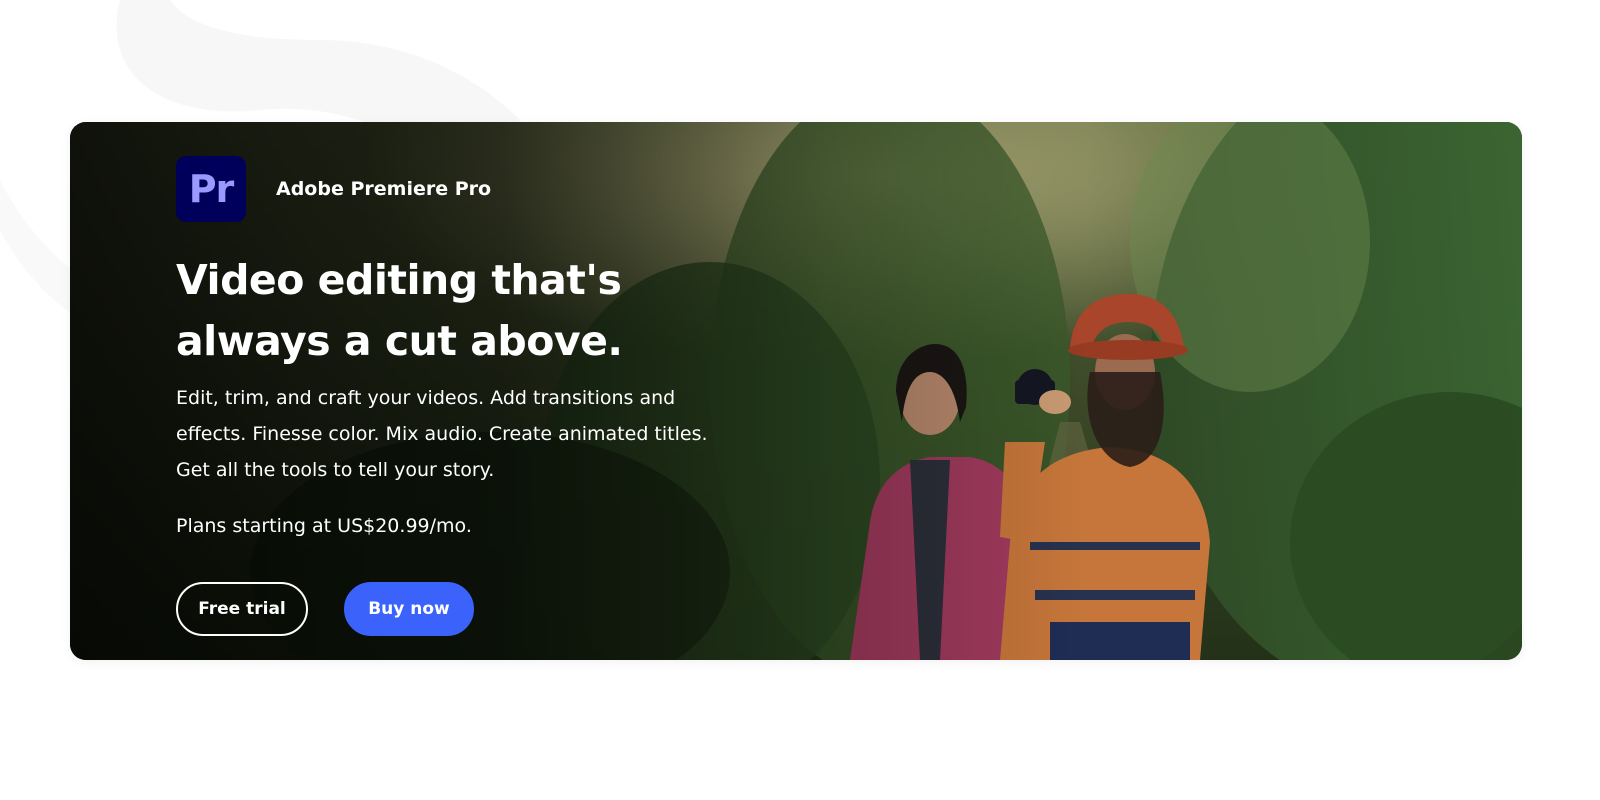 This screenshot has height=800, width=1600. I want to click on price-text: Plans starting at US$20.99/mo., so click(324, 526).